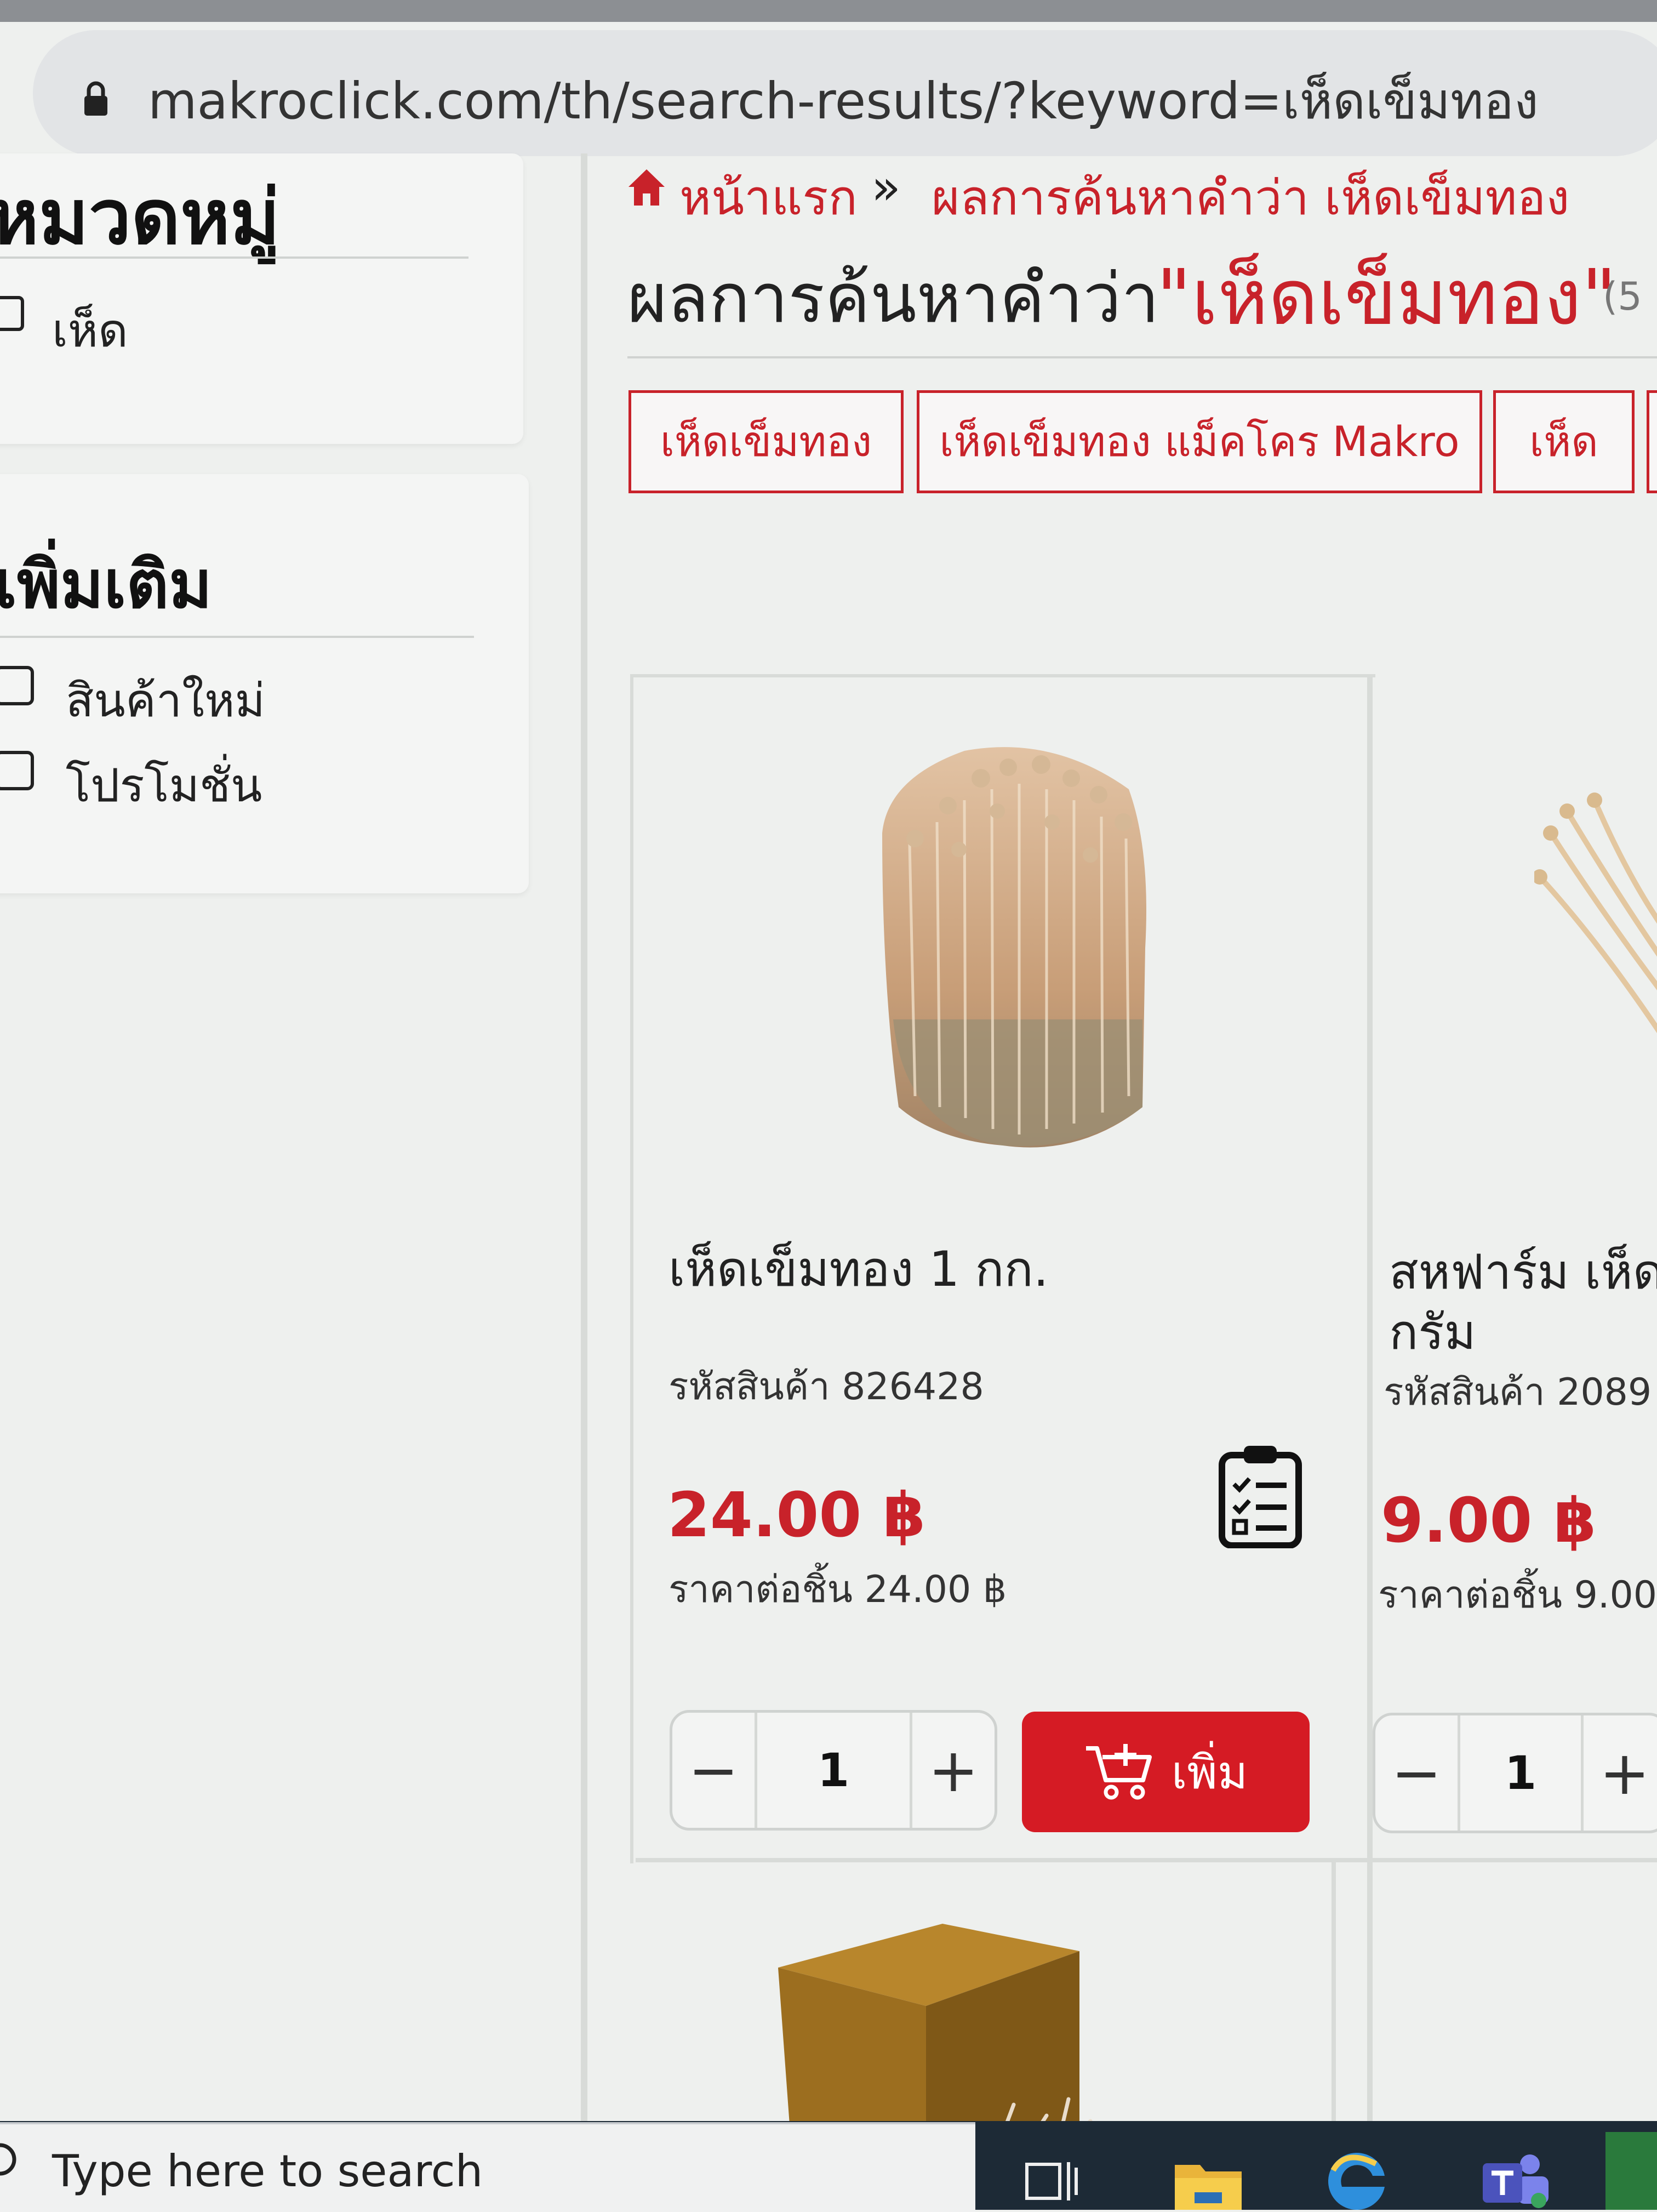 The image size is (1657, 2212). What do you see at coordinates (796, 1515) in the screenshot?
I see `product-price: 24.00 ฿` at bounding box center [796, 1515].